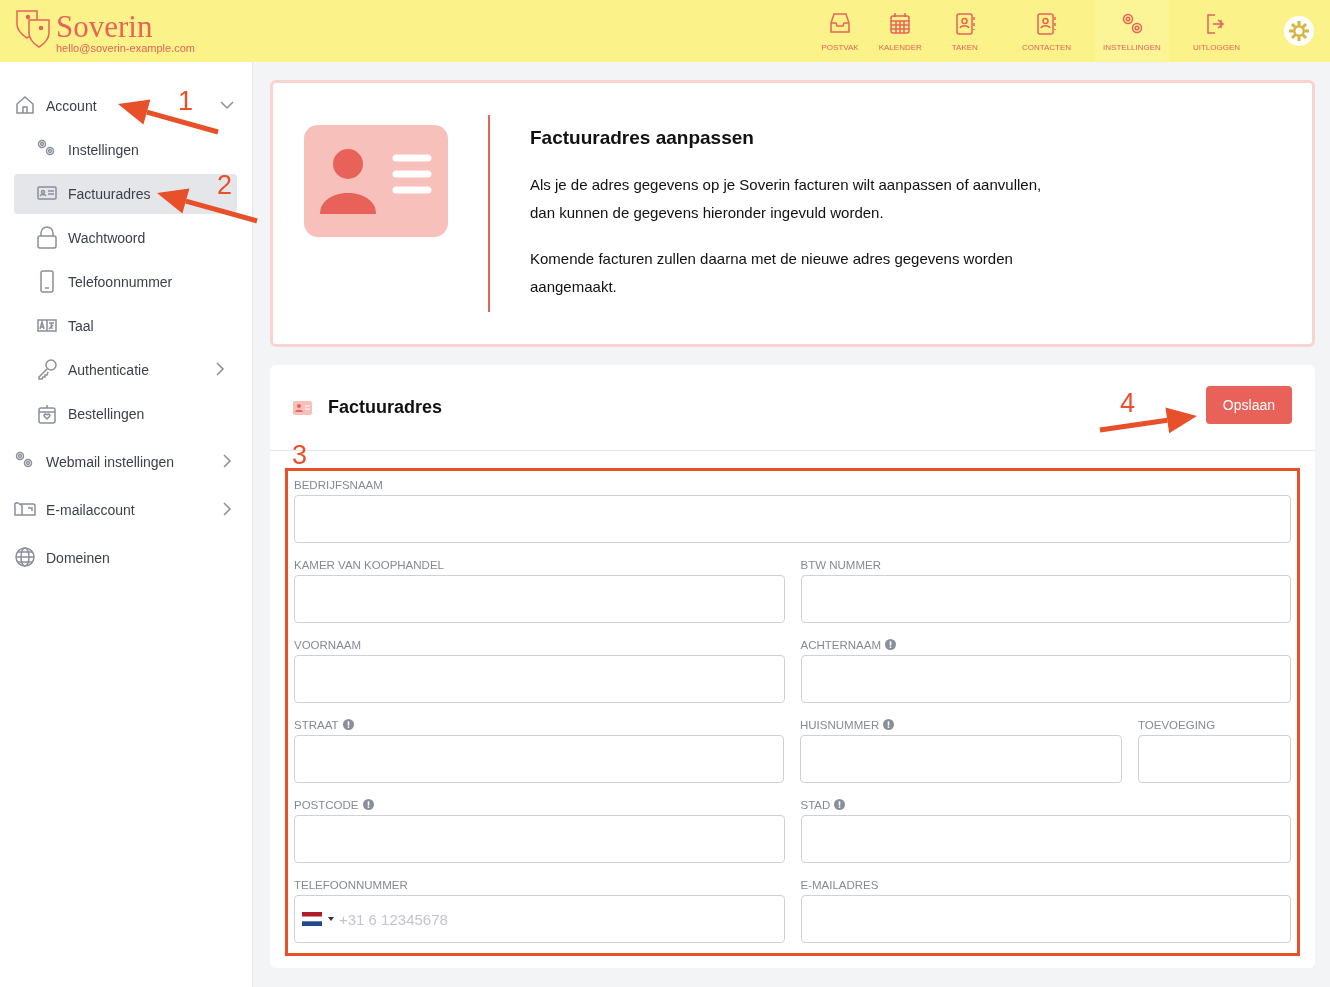 The width and height of the screenshot is (1330, 987). I want to click on field-label: E-MAILADRES, so click(839, 884).